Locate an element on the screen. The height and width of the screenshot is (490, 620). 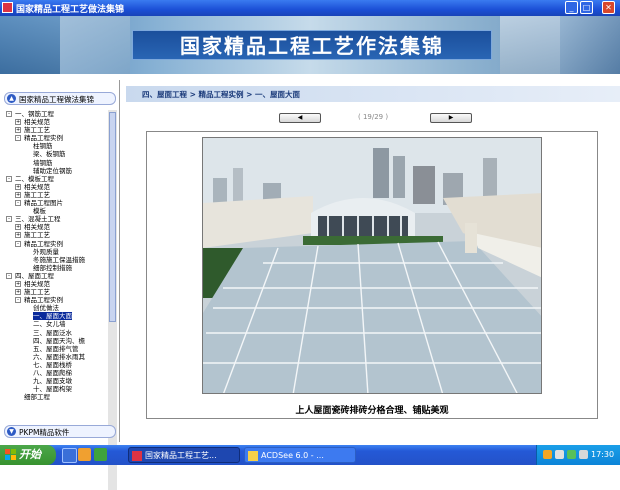
maximize-button: □ is located at coordinates (586, 7).